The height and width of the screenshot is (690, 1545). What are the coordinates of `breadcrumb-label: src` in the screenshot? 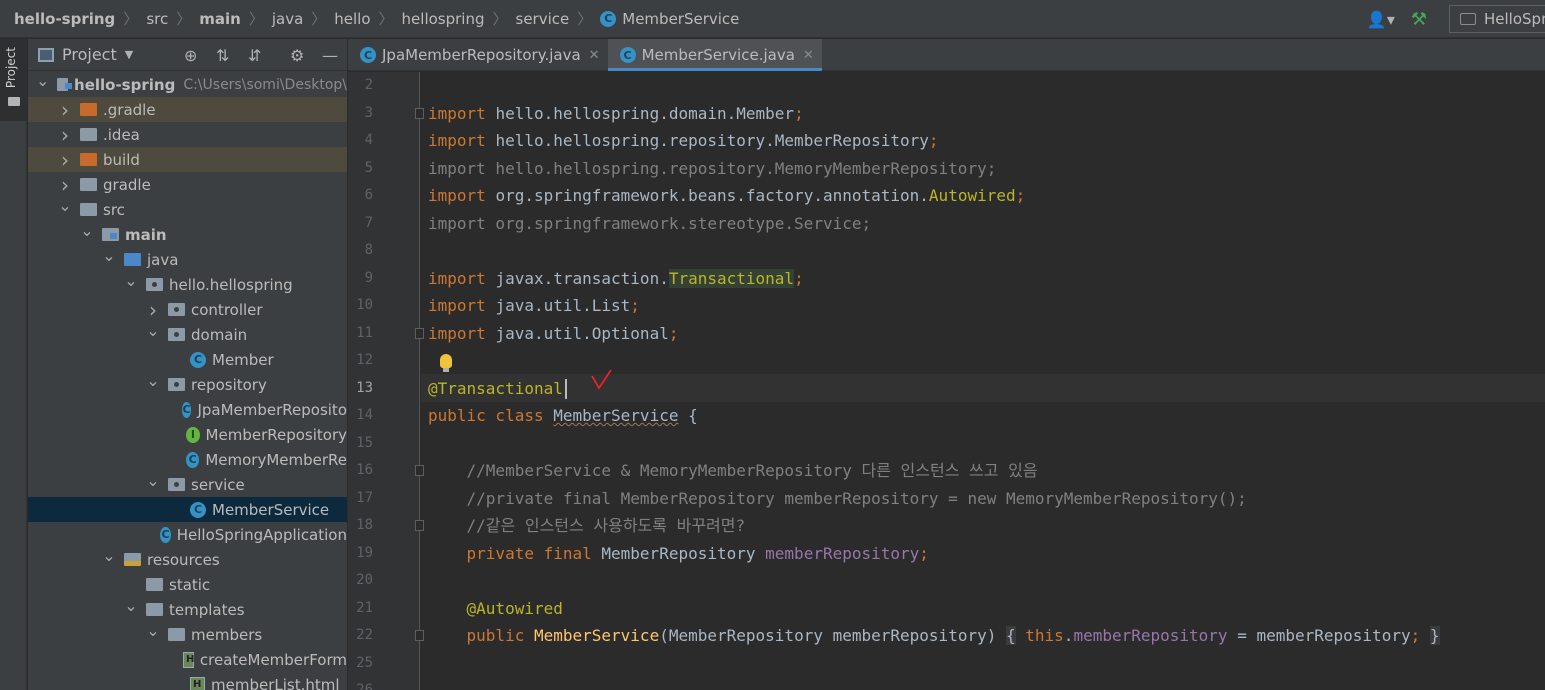 It's located at (157, 18).